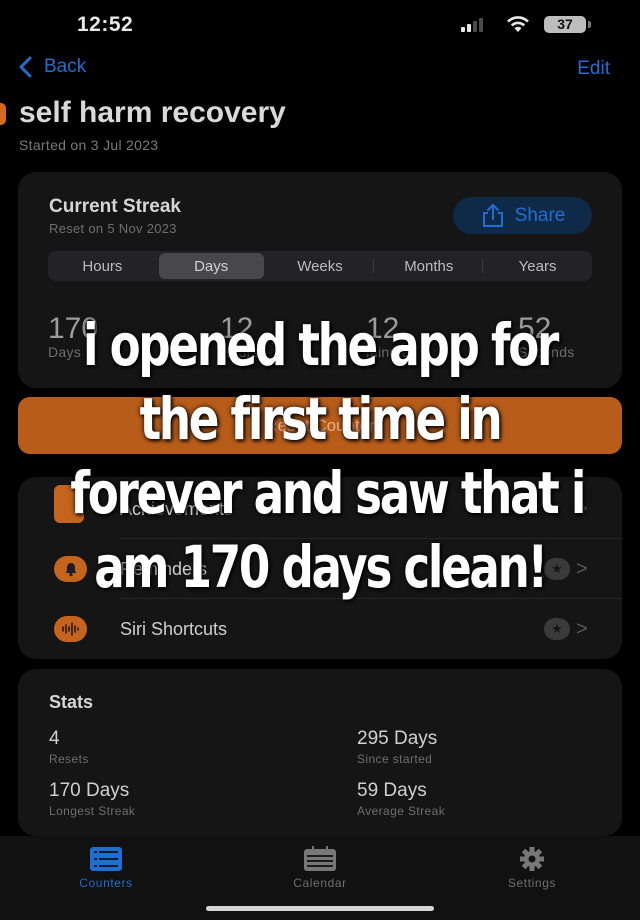  I want to click on tab-settings: Settings, so click(532, 868).